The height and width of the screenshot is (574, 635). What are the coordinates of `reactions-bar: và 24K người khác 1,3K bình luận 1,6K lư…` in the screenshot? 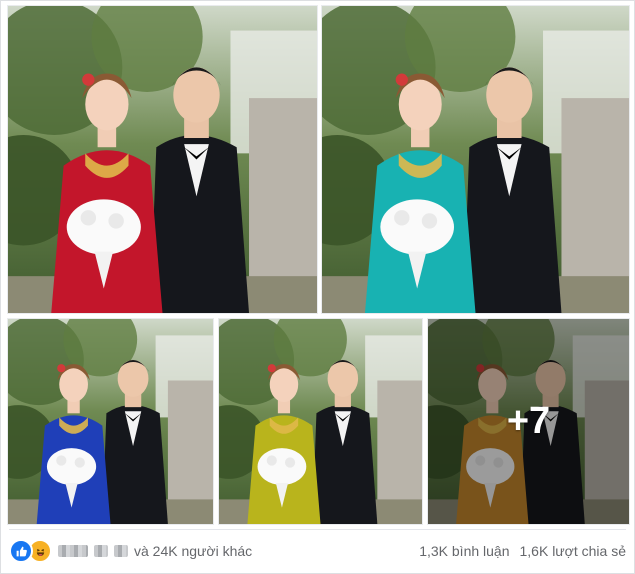 It's located at (317, 550).